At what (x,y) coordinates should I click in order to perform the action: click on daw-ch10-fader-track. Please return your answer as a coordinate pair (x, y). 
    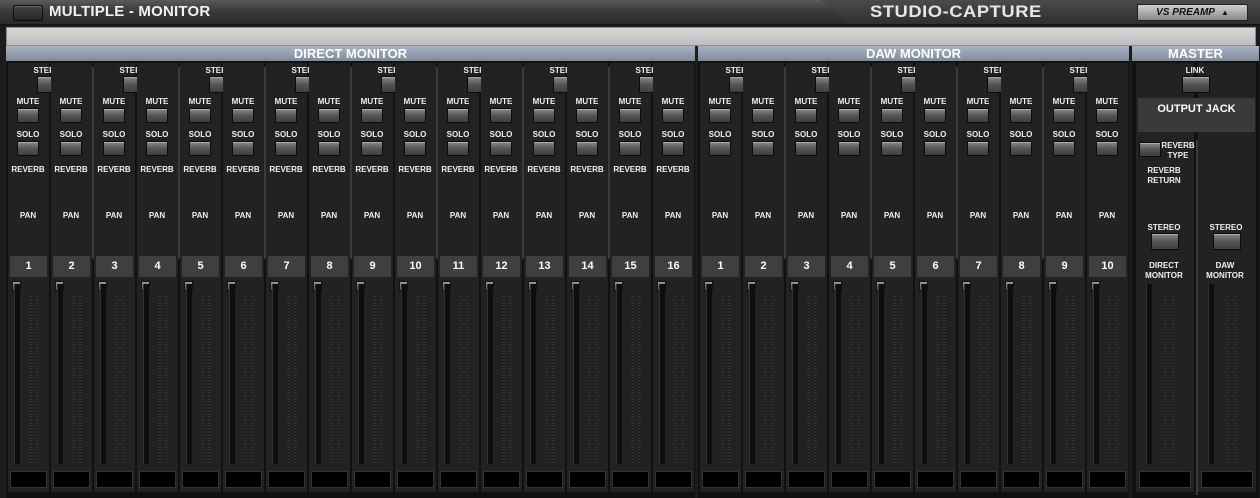
    Looking at the image, I should click on (1096, 374).